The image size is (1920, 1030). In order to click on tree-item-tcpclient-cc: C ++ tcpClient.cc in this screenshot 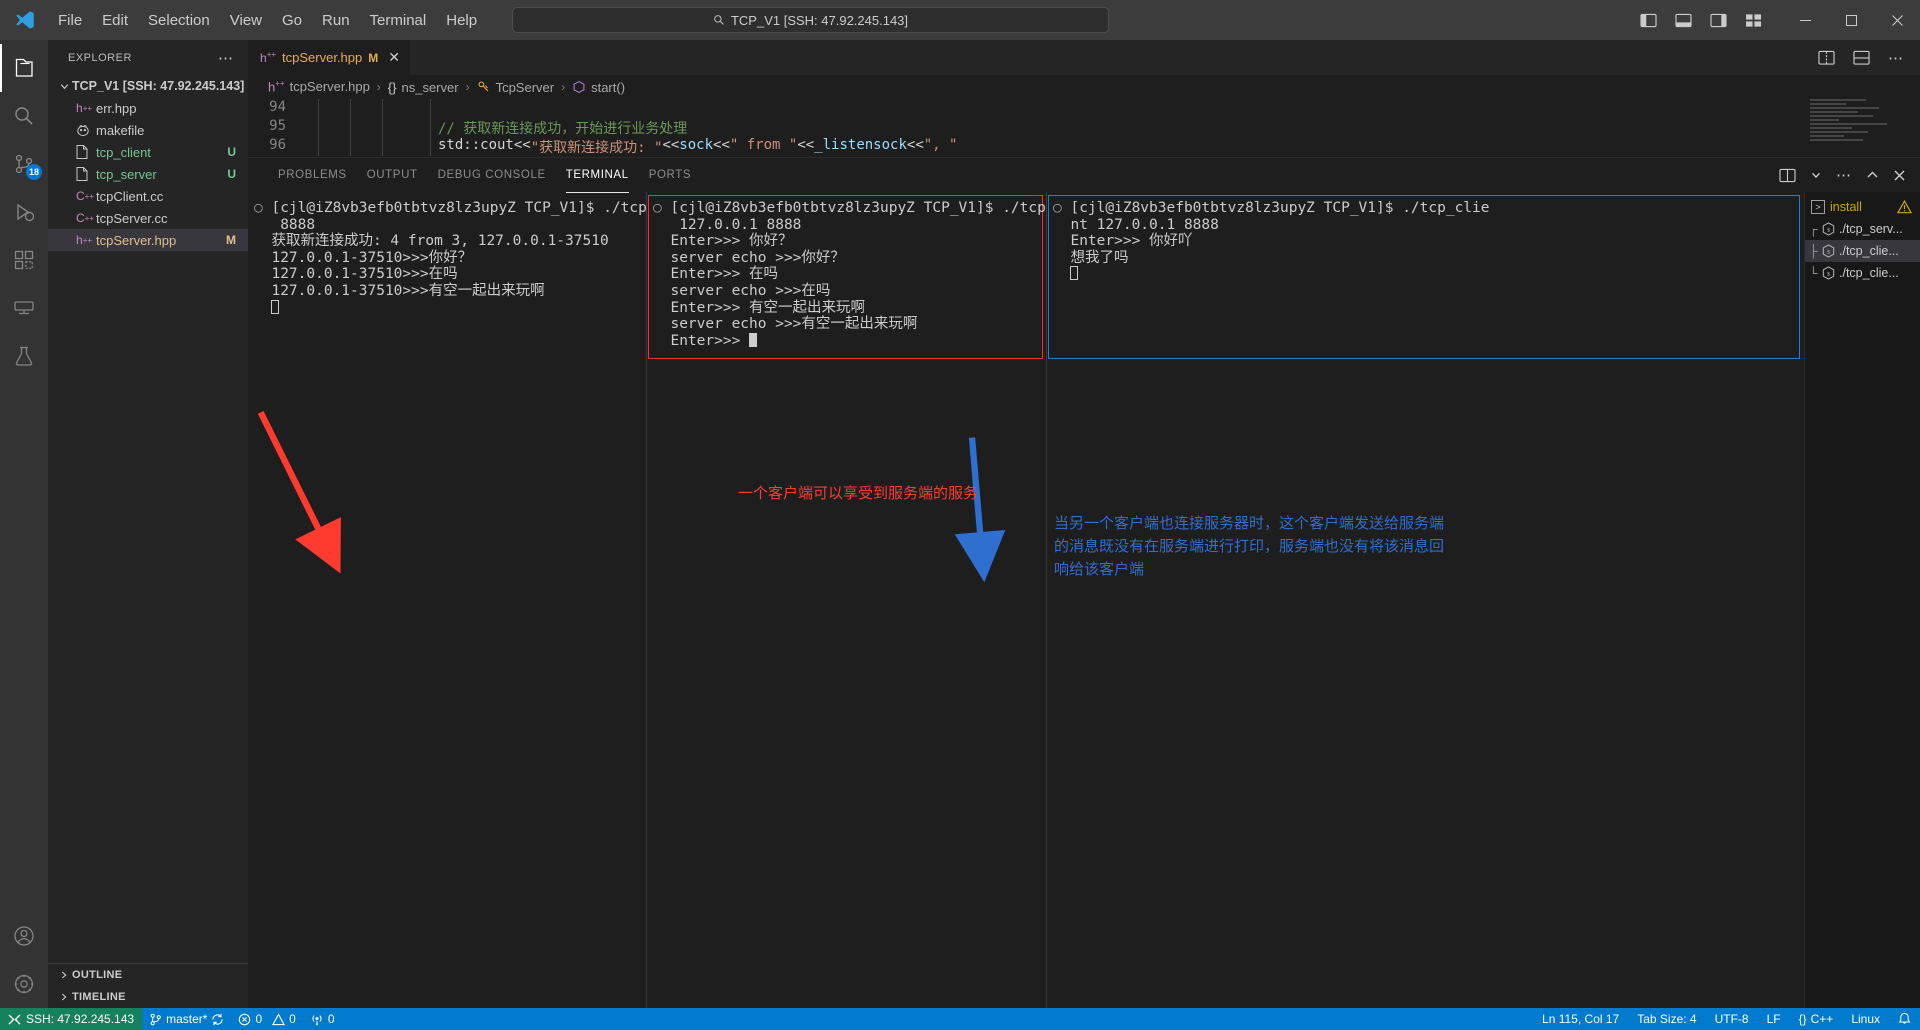, I will do `click(148, 196)`.